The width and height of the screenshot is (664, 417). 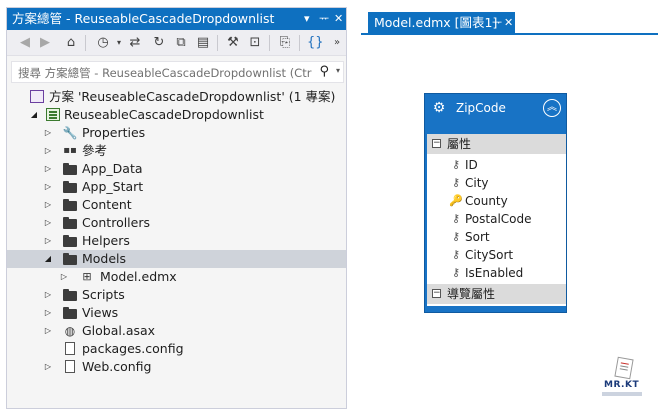 I want to click on tree-node-properties: ▷ 🔧 Properties, so click(x=176, y=133).